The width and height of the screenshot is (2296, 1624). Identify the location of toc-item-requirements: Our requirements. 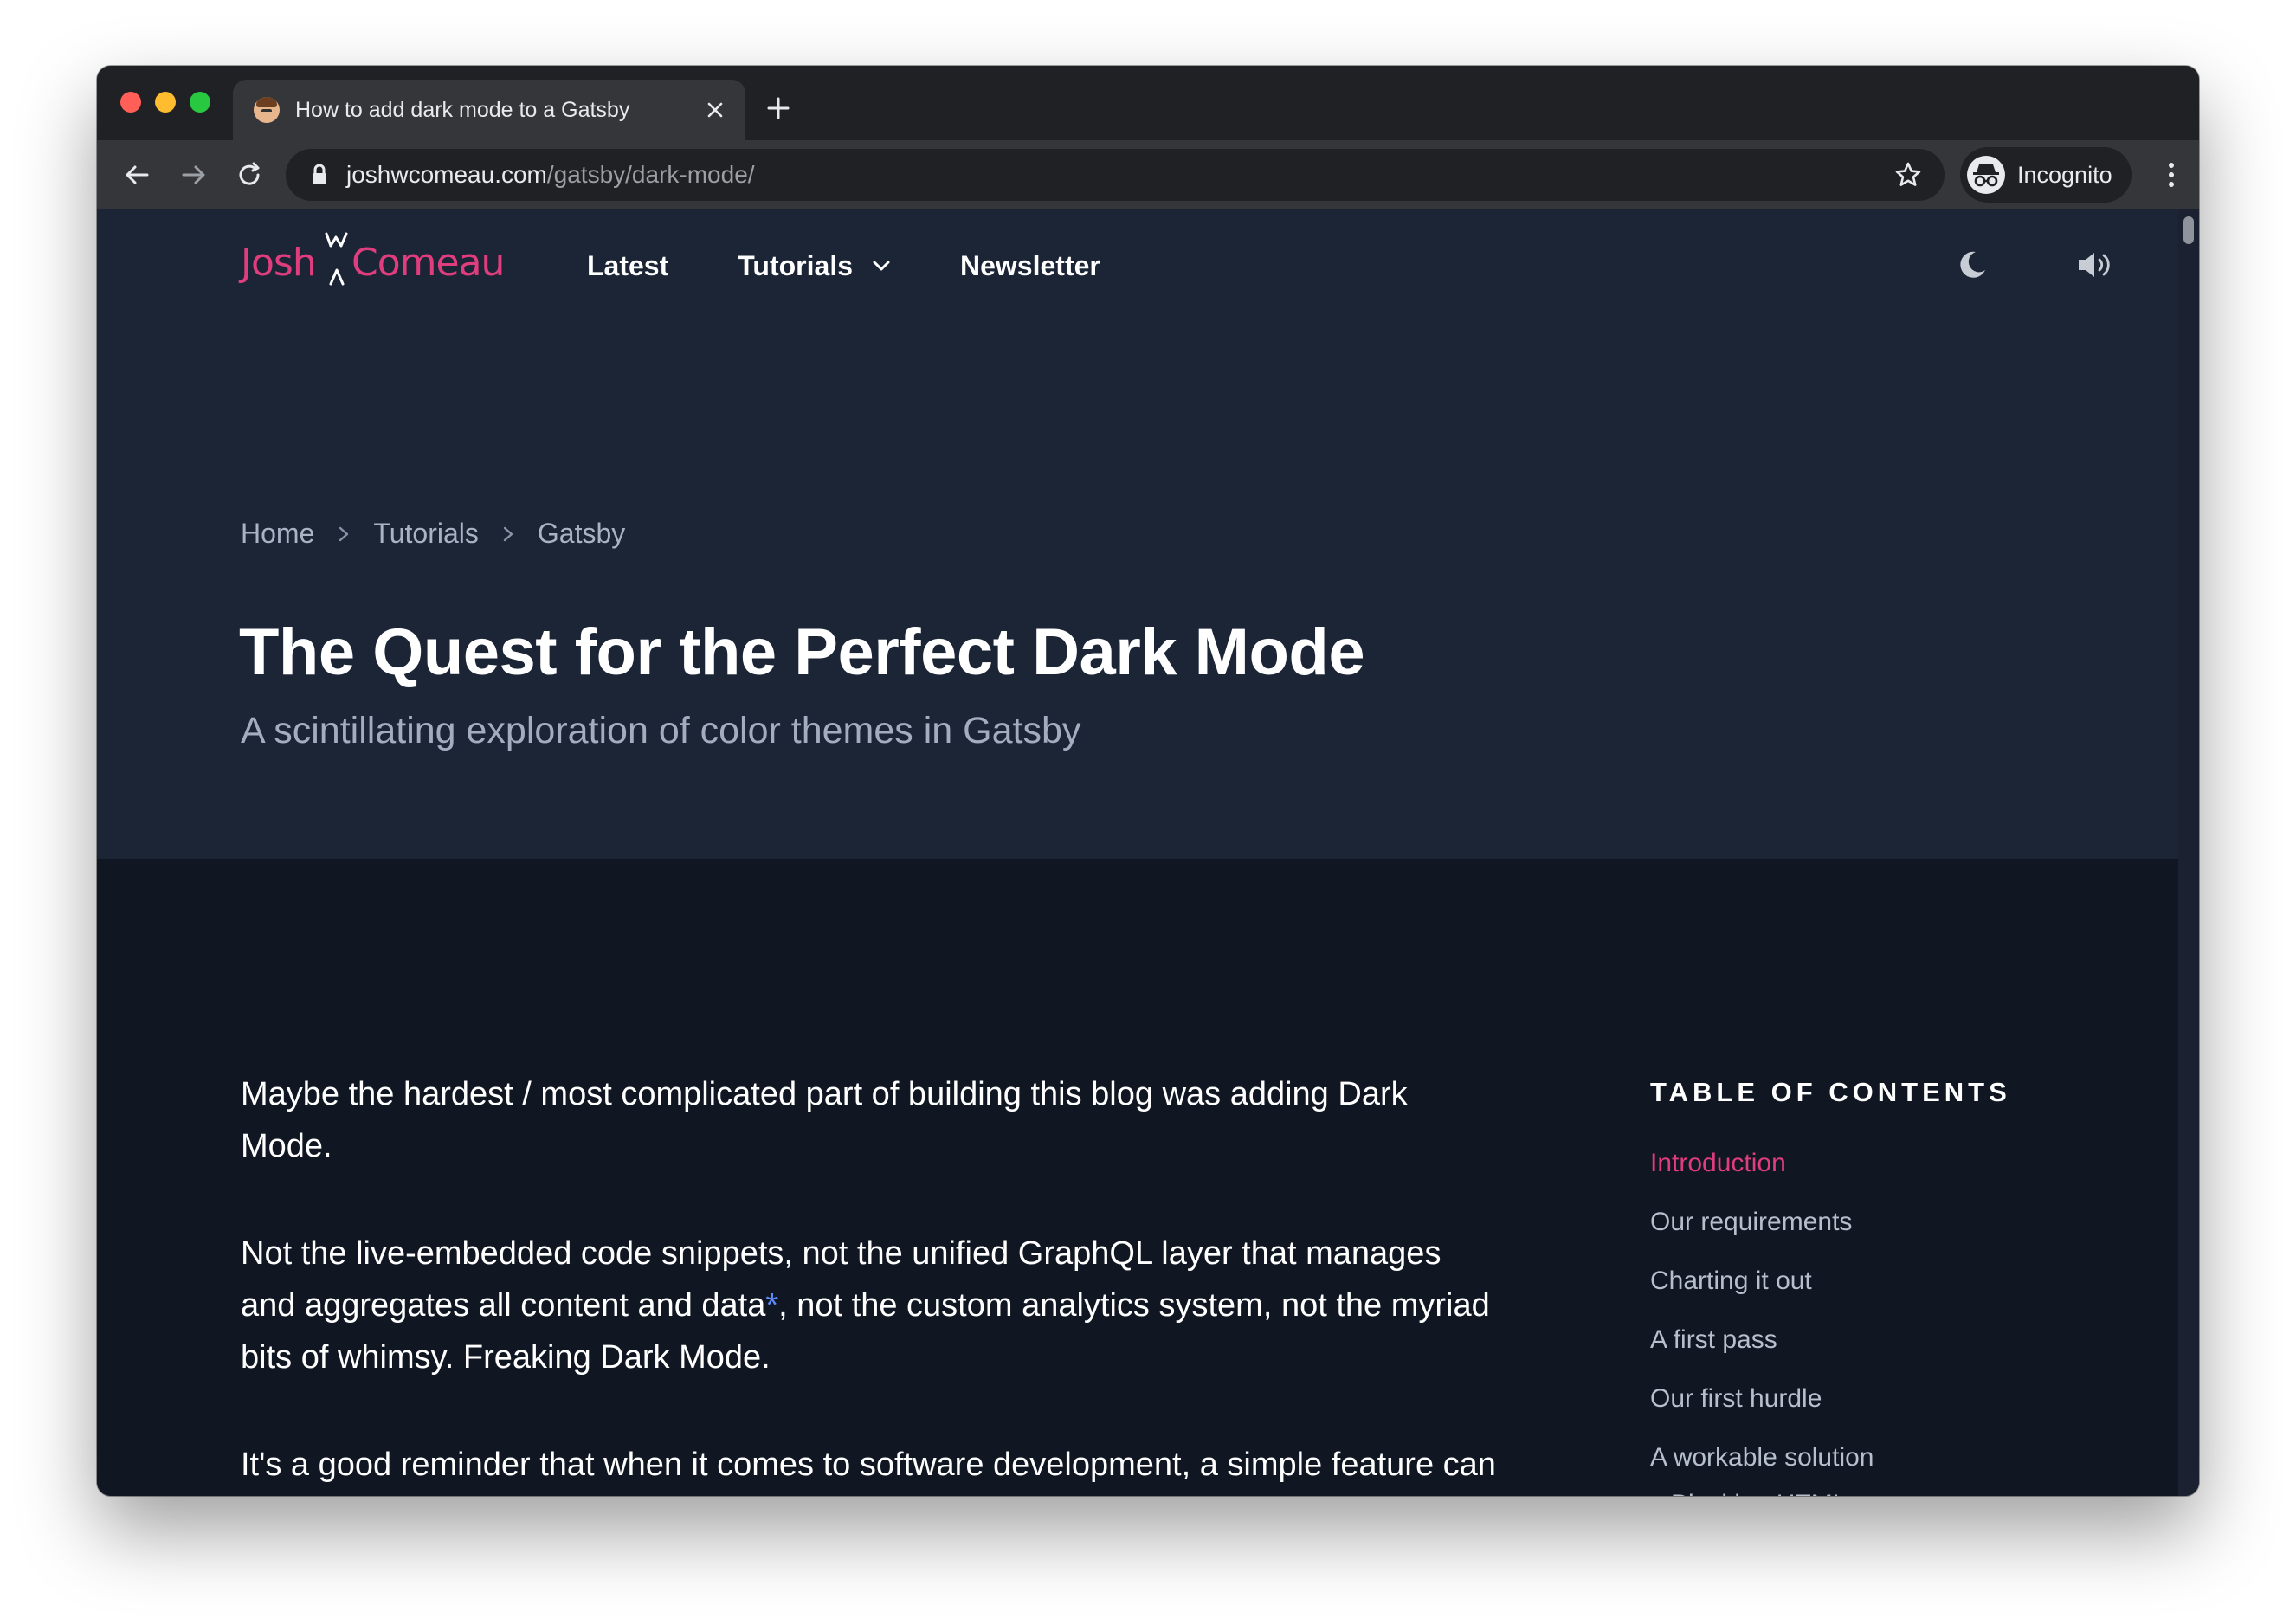
(1892, 1234).